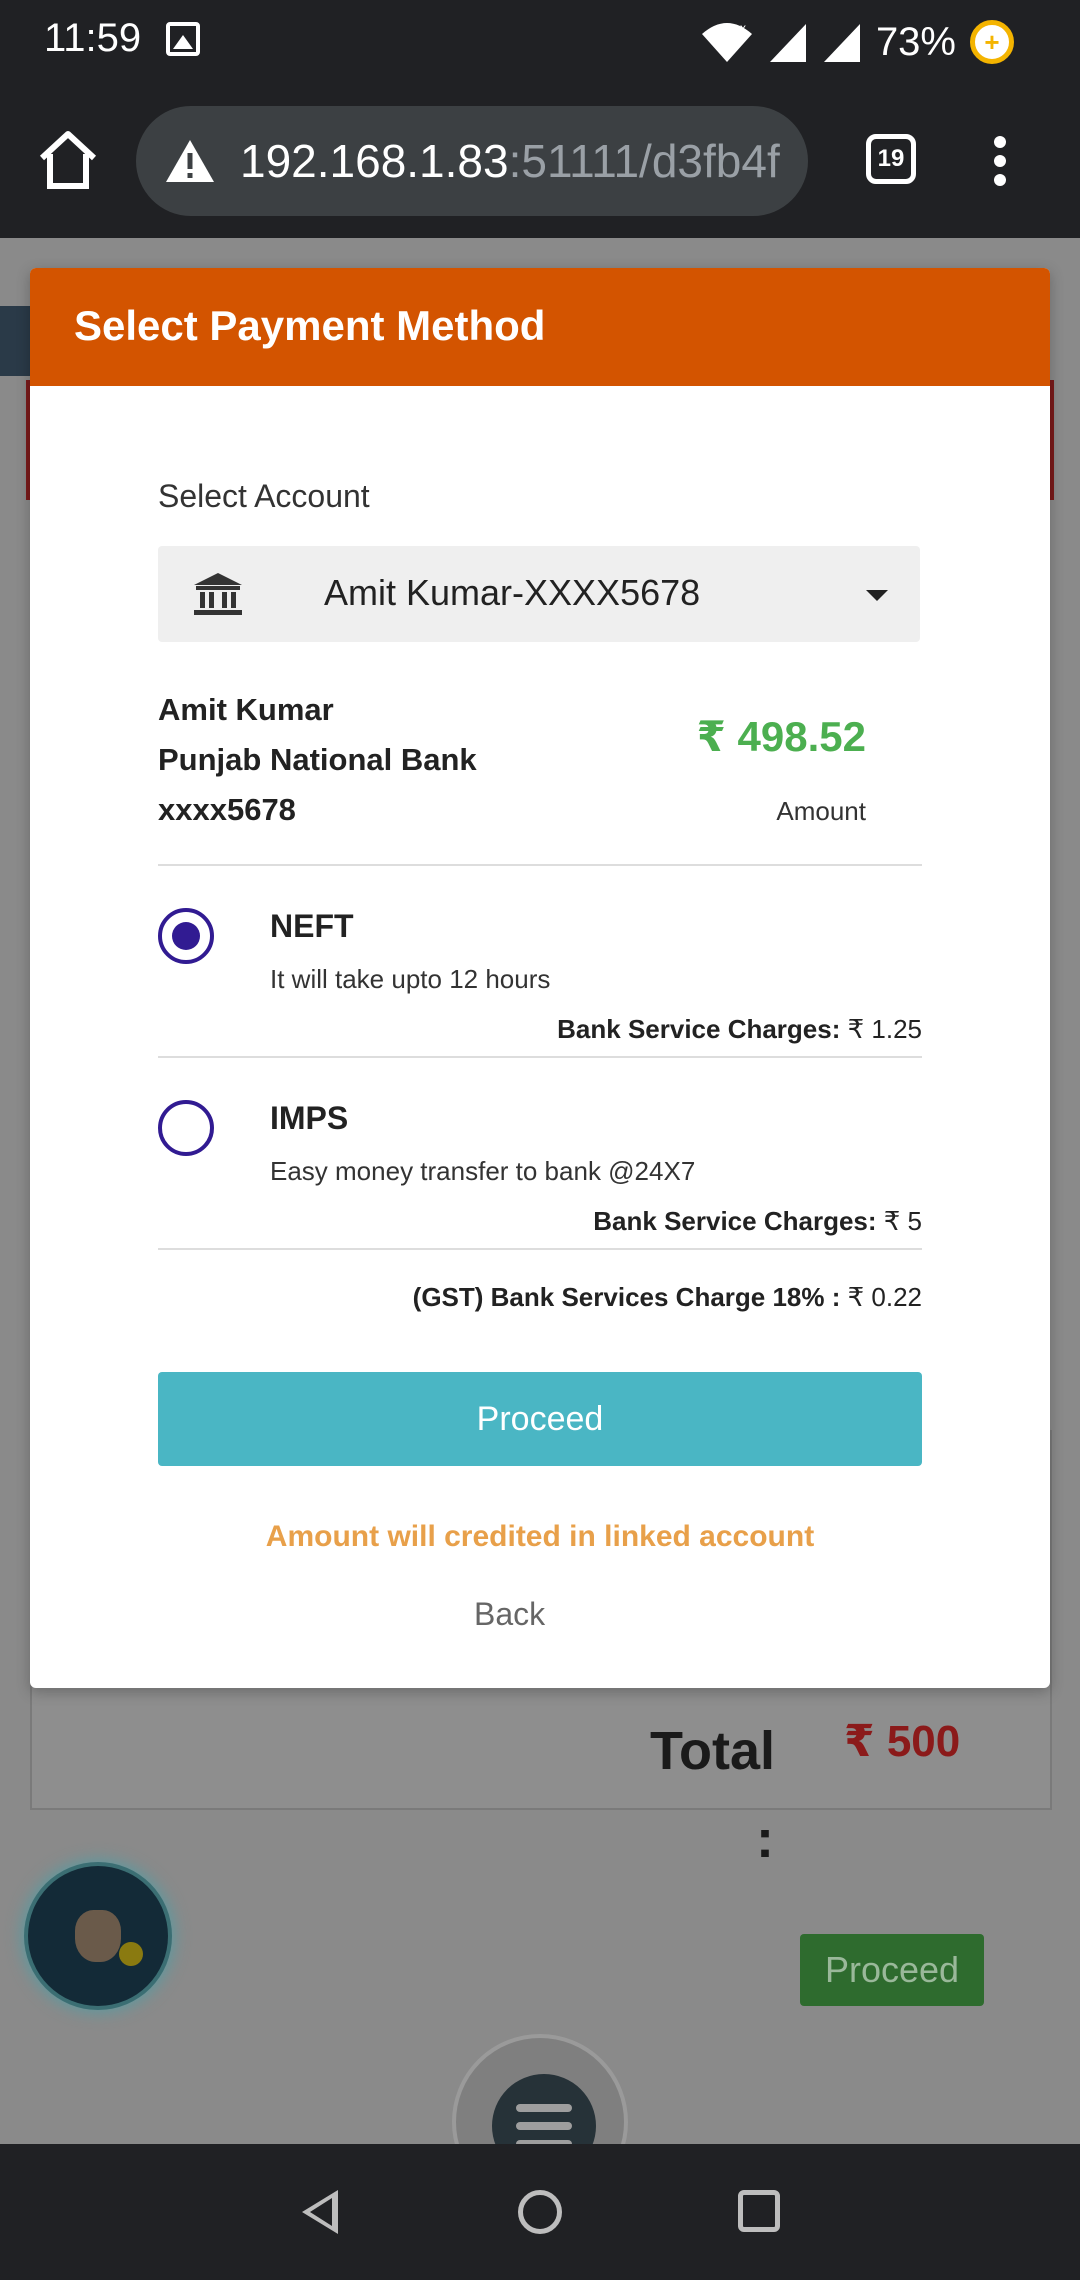 The width and height of the screenshot is (1080, 2280). What do you see at coordinates (884, 1029) in the screenshot?
I see `neft-charge-value: ₹ 1.25` at bounding box center [884, 1029].